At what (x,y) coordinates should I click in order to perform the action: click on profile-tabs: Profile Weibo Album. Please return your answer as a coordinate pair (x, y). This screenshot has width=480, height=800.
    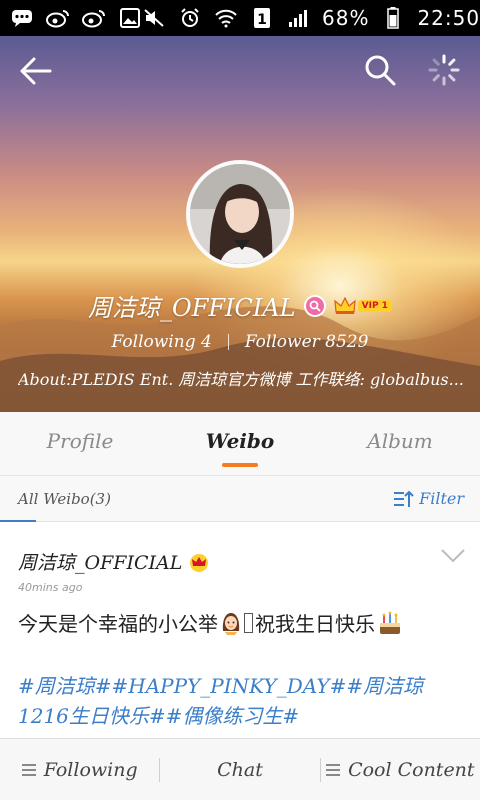
    Looking at the image, I should click on (240, 444).